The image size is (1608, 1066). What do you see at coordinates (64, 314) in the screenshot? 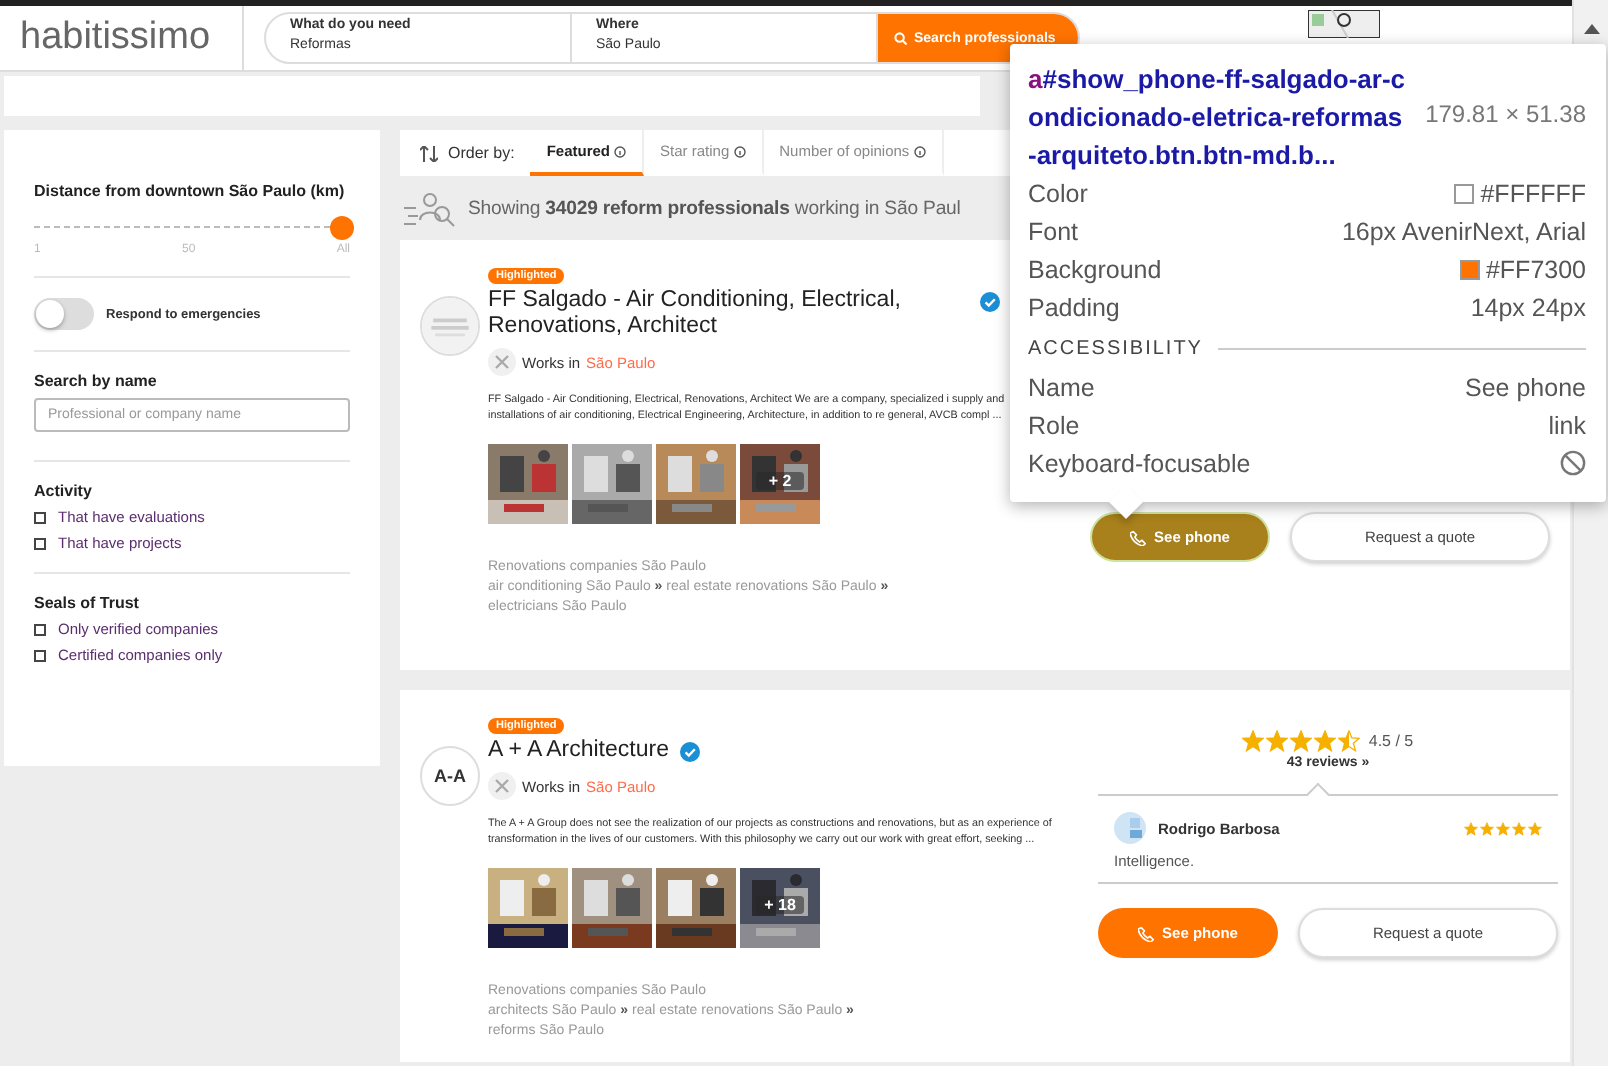
I see `emergency-toggle` at bounding box center [64, 314].